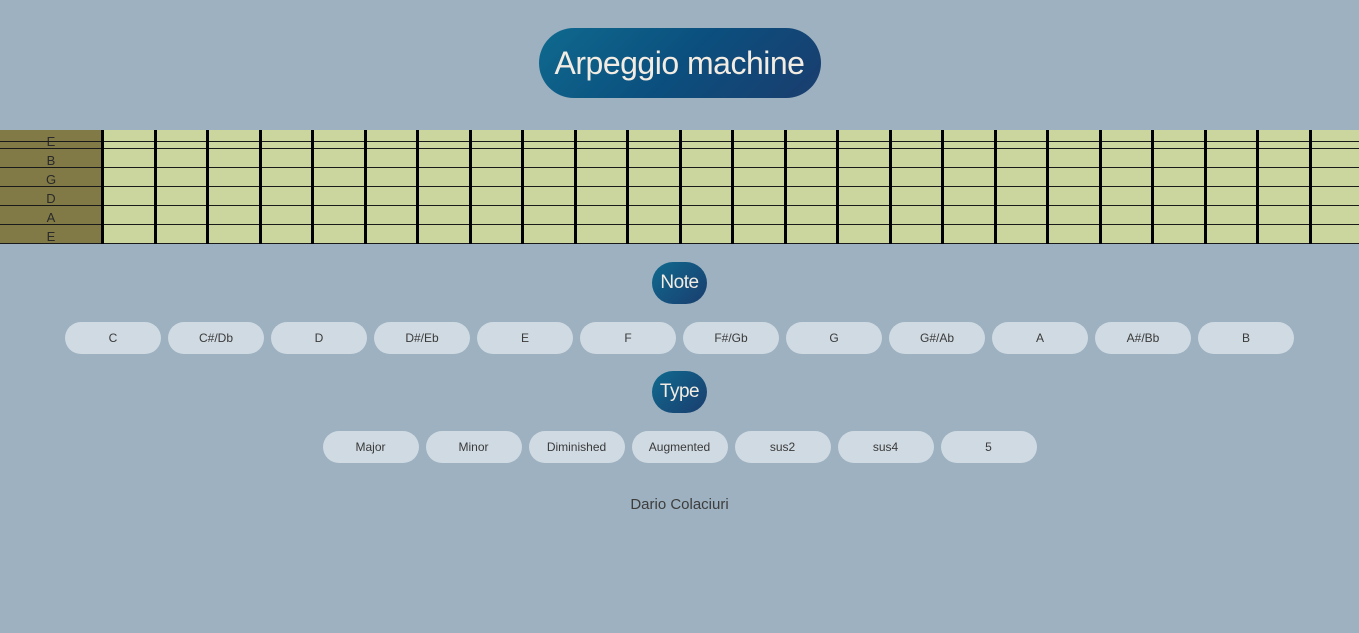  Describe the element at coordinates (525, 338) in the screenshot. I see `note-button: E` at that location.